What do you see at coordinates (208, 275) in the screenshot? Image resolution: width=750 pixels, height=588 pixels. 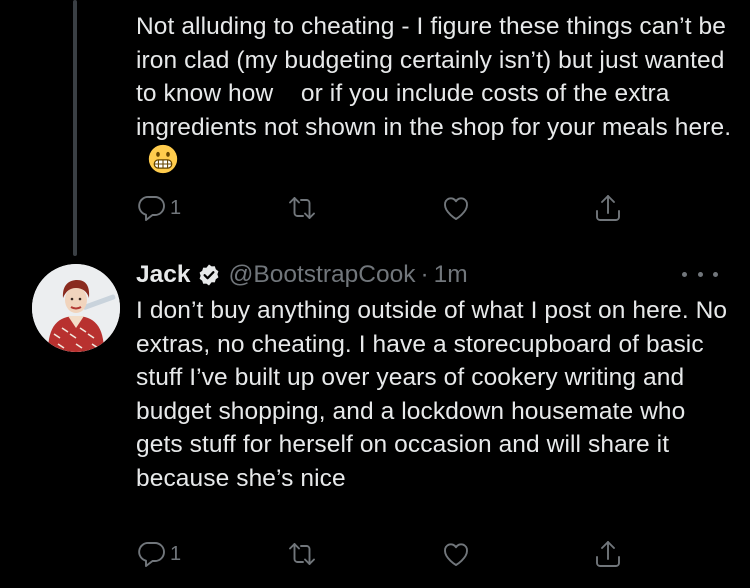 I see `verified-badge-icon` at bounding box center [208, 275].